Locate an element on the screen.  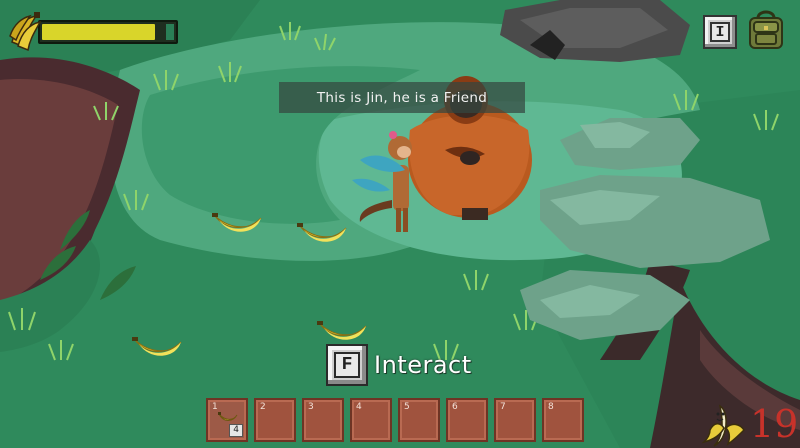
slot-item-count: 4 is located at coordinates (236, 430).